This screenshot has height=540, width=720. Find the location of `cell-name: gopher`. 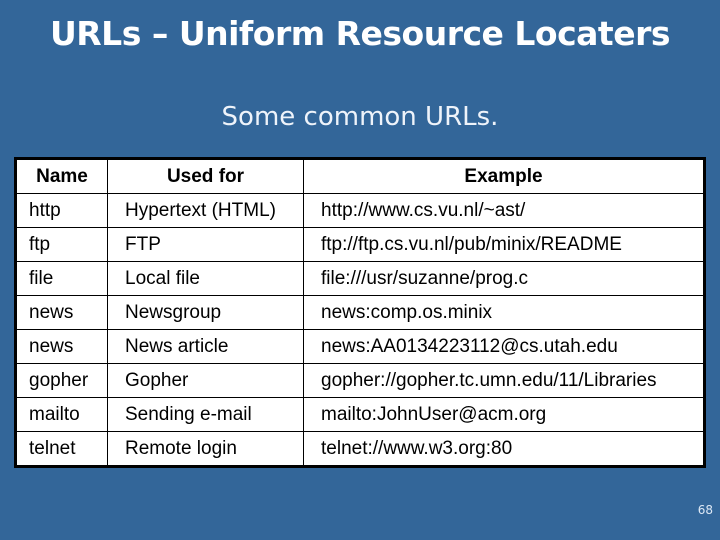

cell-name: gopher is located at coordinates (61, 380).